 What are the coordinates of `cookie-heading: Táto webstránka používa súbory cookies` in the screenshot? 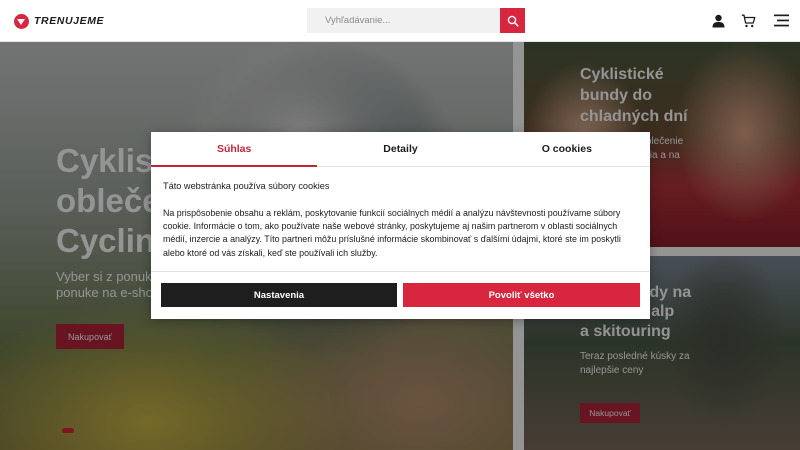 It's located at (246, 186).